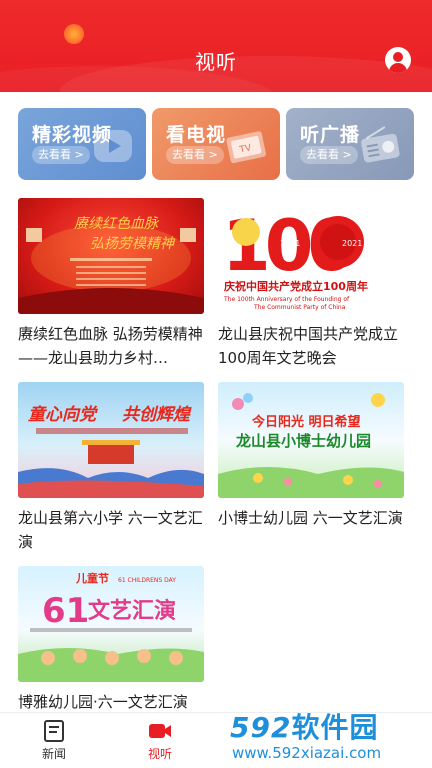 This screenshot has height=768, width=432. Describe the element at coordinates (398, 60) in the screenshot. I see `user-profile-icon` at that location.